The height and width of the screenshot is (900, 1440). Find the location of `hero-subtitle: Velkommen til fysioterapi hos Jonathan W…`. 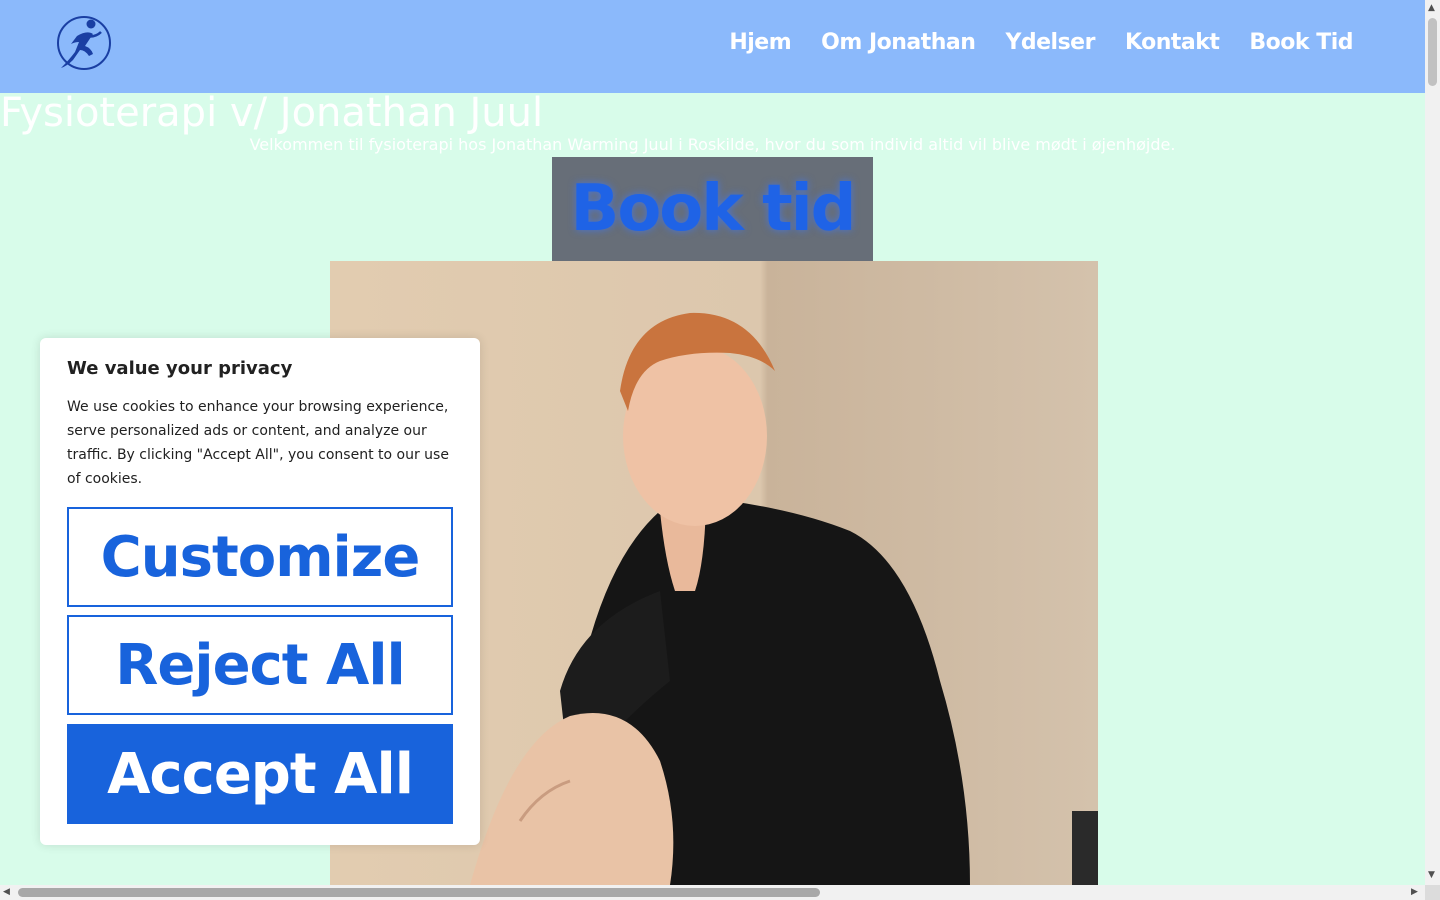

hero-subtitle: Velkommen til fysioterapi hos Jonathan W… is located at coordinates (712, 144).